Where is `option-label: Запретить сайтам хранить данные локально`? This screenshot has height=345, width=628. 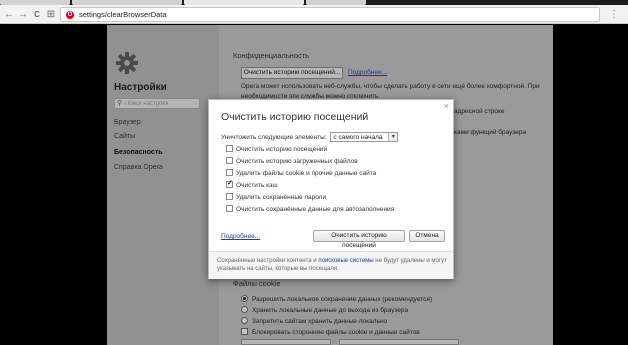
option-label: Запретить сайтам хранить данные локально is located at coordinates (320, 321).